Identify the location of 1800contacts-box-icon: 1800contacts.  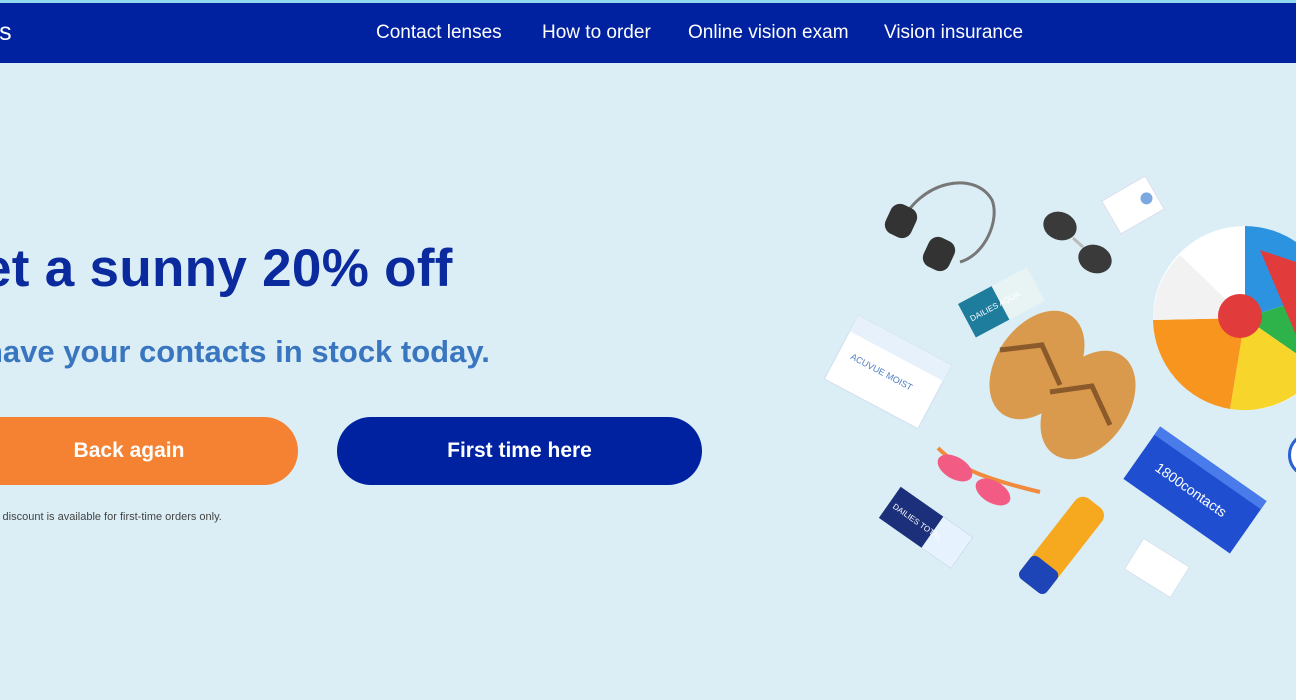
(1195, 490).